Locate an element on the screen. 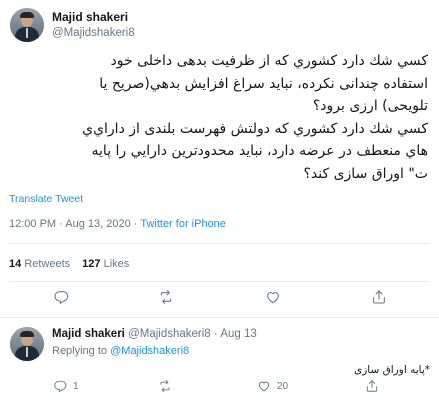  reply-date: Aug 13 is located at coordinates (238, 334).